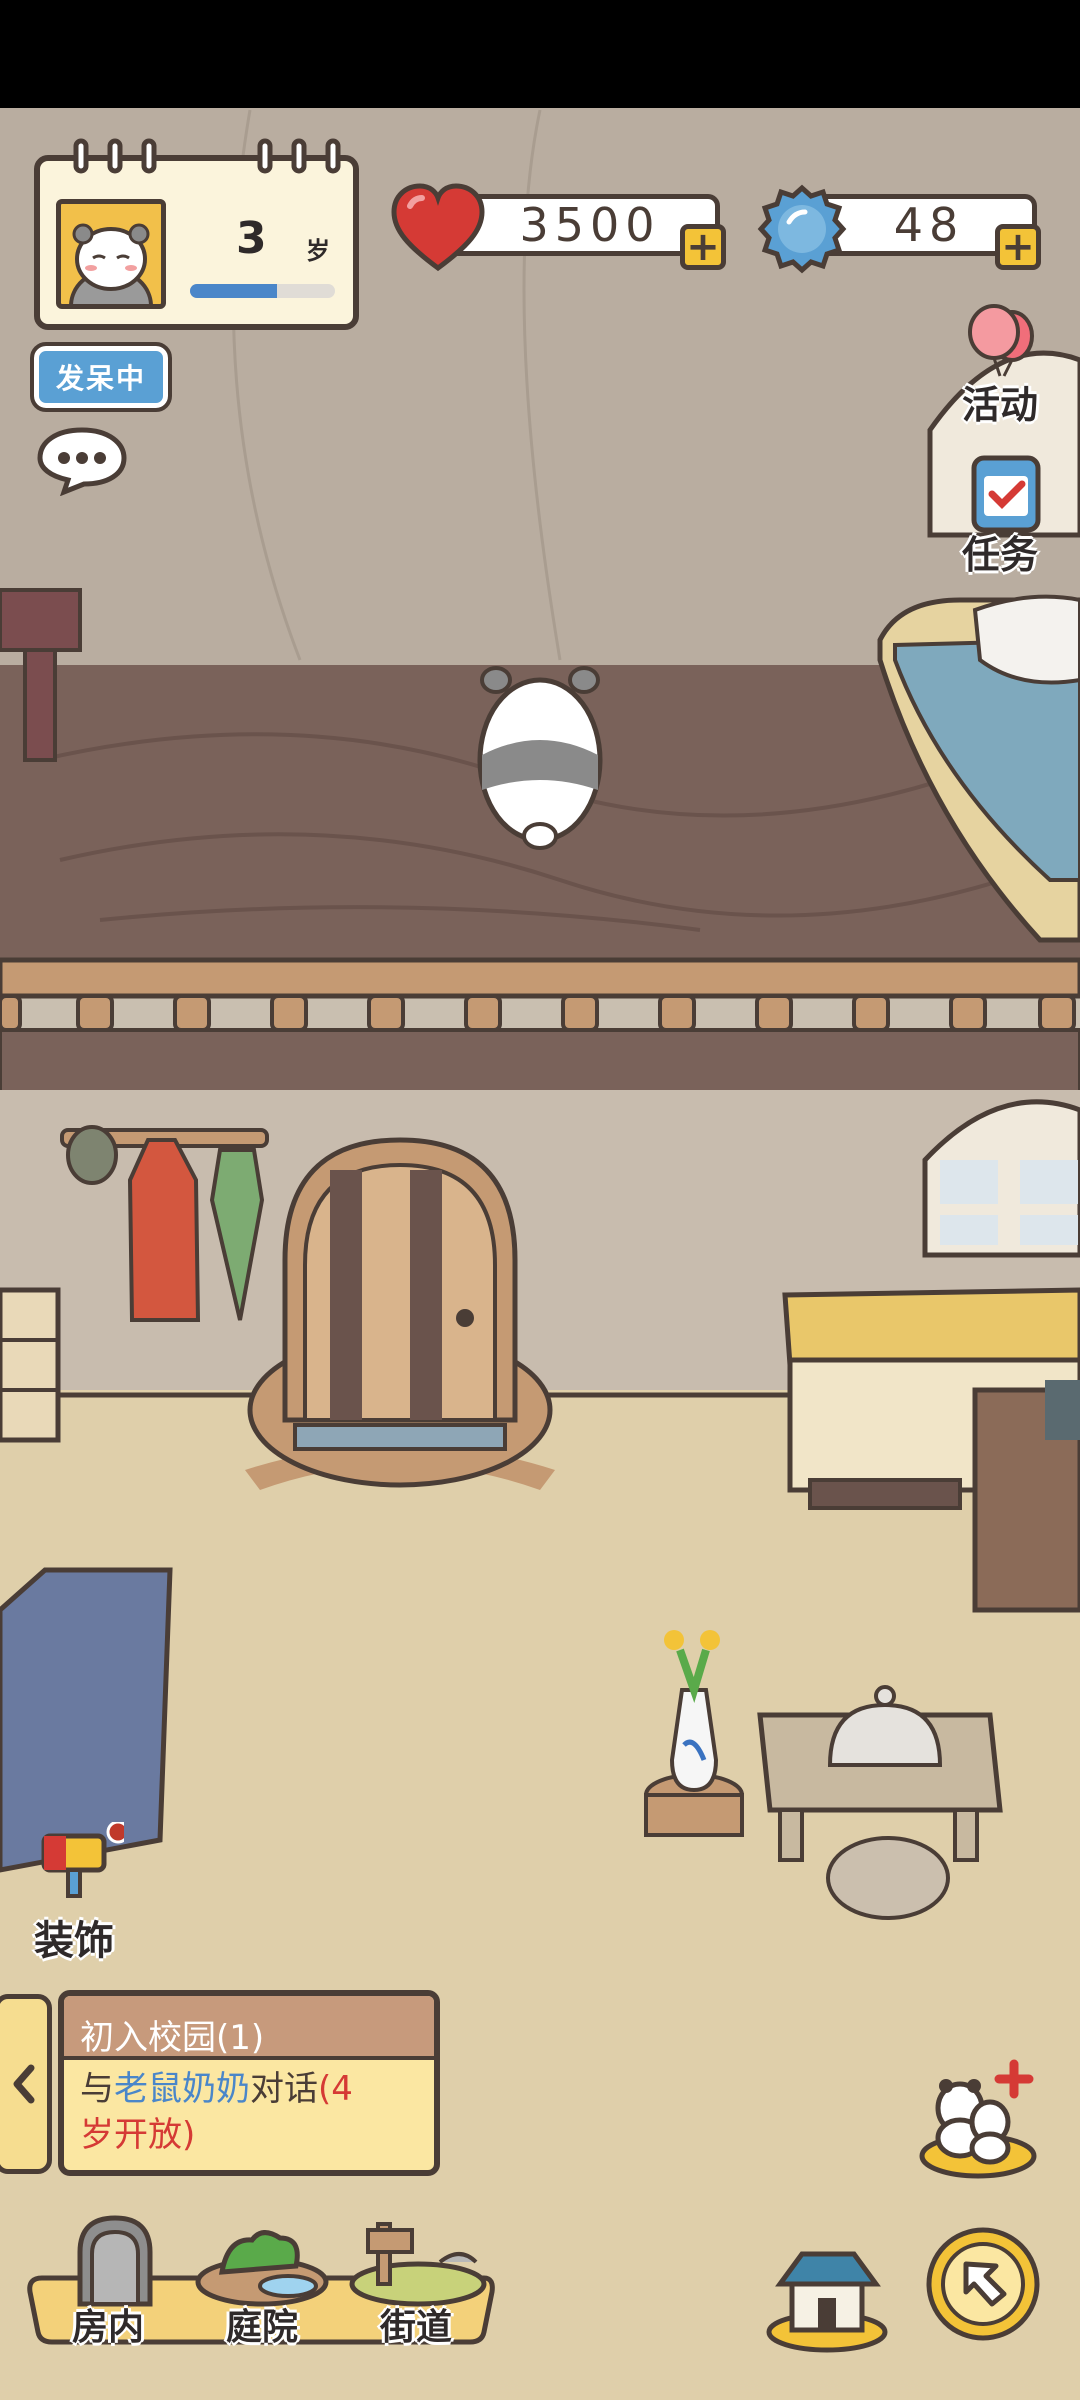 This screenshot has width=1080, height=2400. I want to click on ring-icon, so click(207, 156).